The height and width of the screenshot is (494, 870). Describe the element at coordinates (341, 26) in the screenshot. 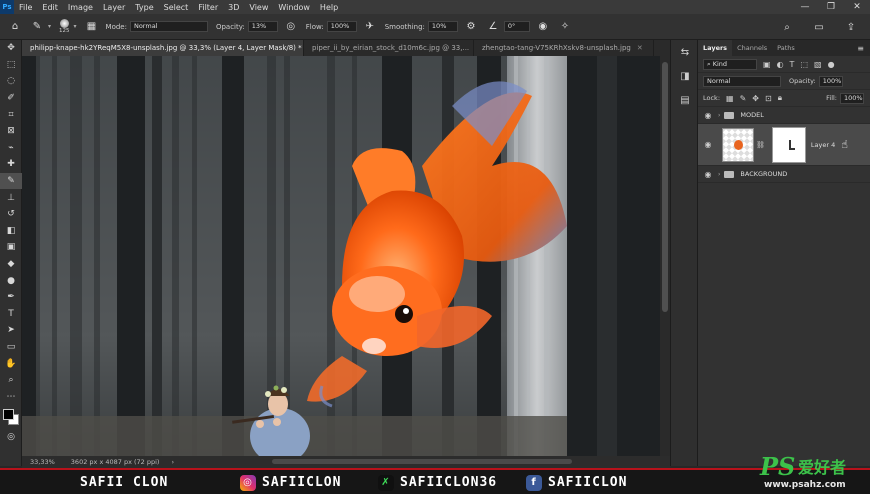

I see `flow-field: 100%` at that location.